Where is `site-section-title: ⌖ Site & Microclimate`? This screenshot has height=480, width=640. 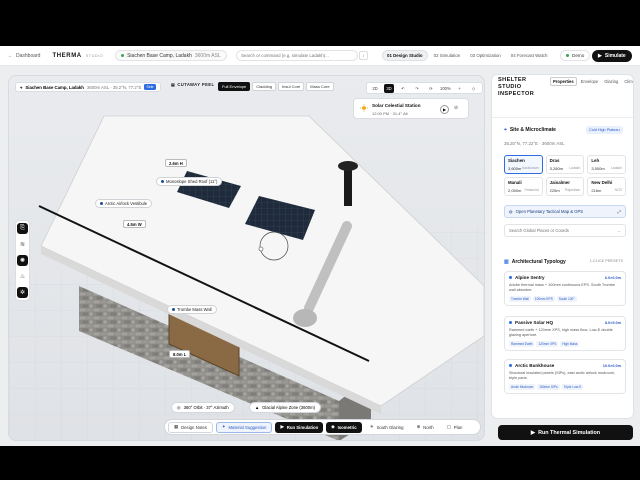
site-section-title: ⌖ Site & Microclimate is located at coordinates (530, 130).